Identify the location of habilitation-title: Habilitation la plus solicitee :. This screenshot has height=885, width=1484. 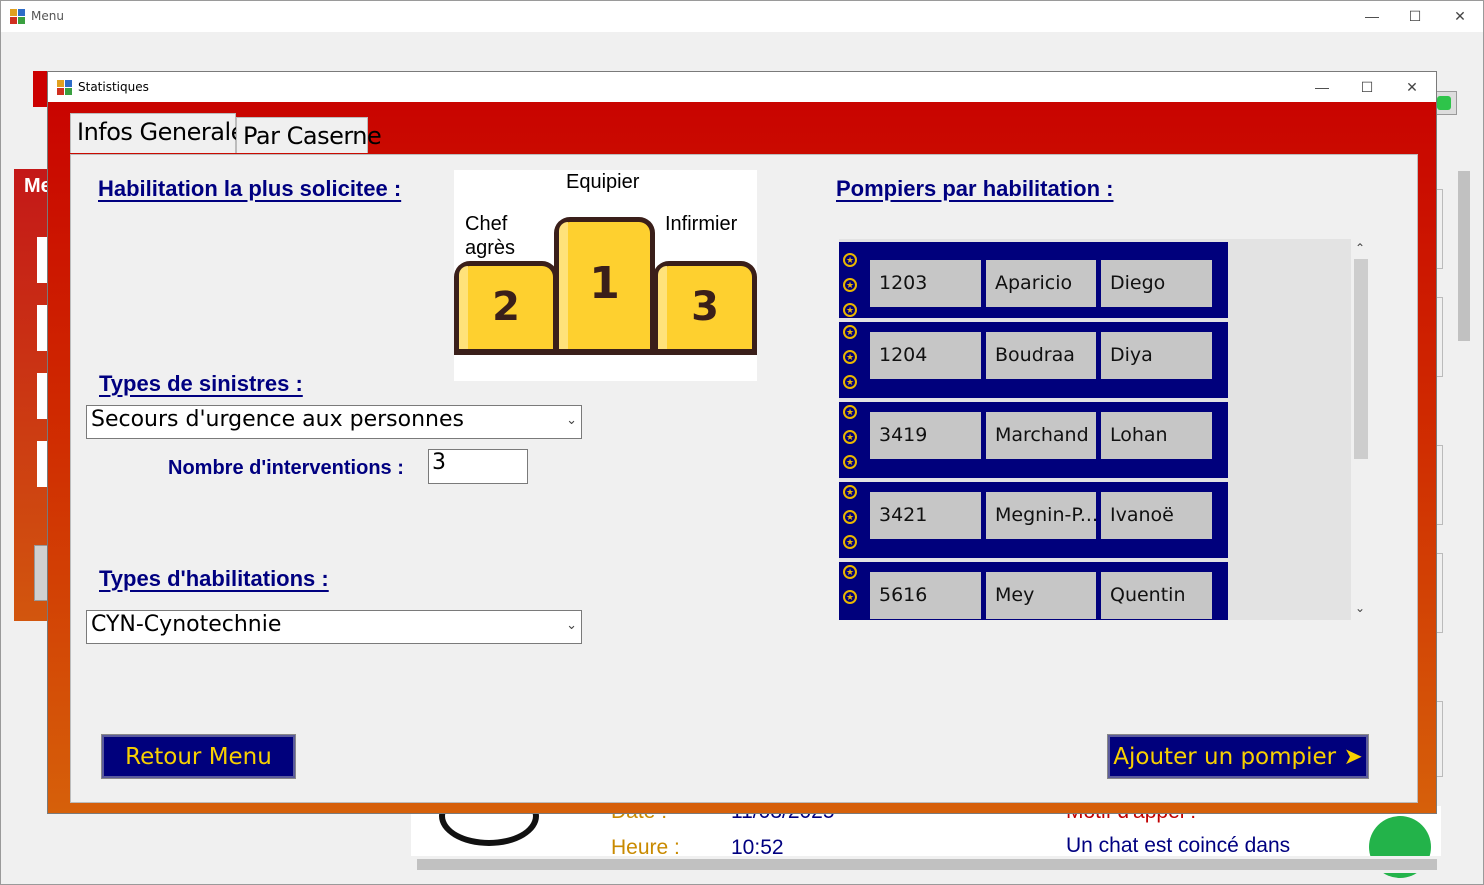
(250, 188).